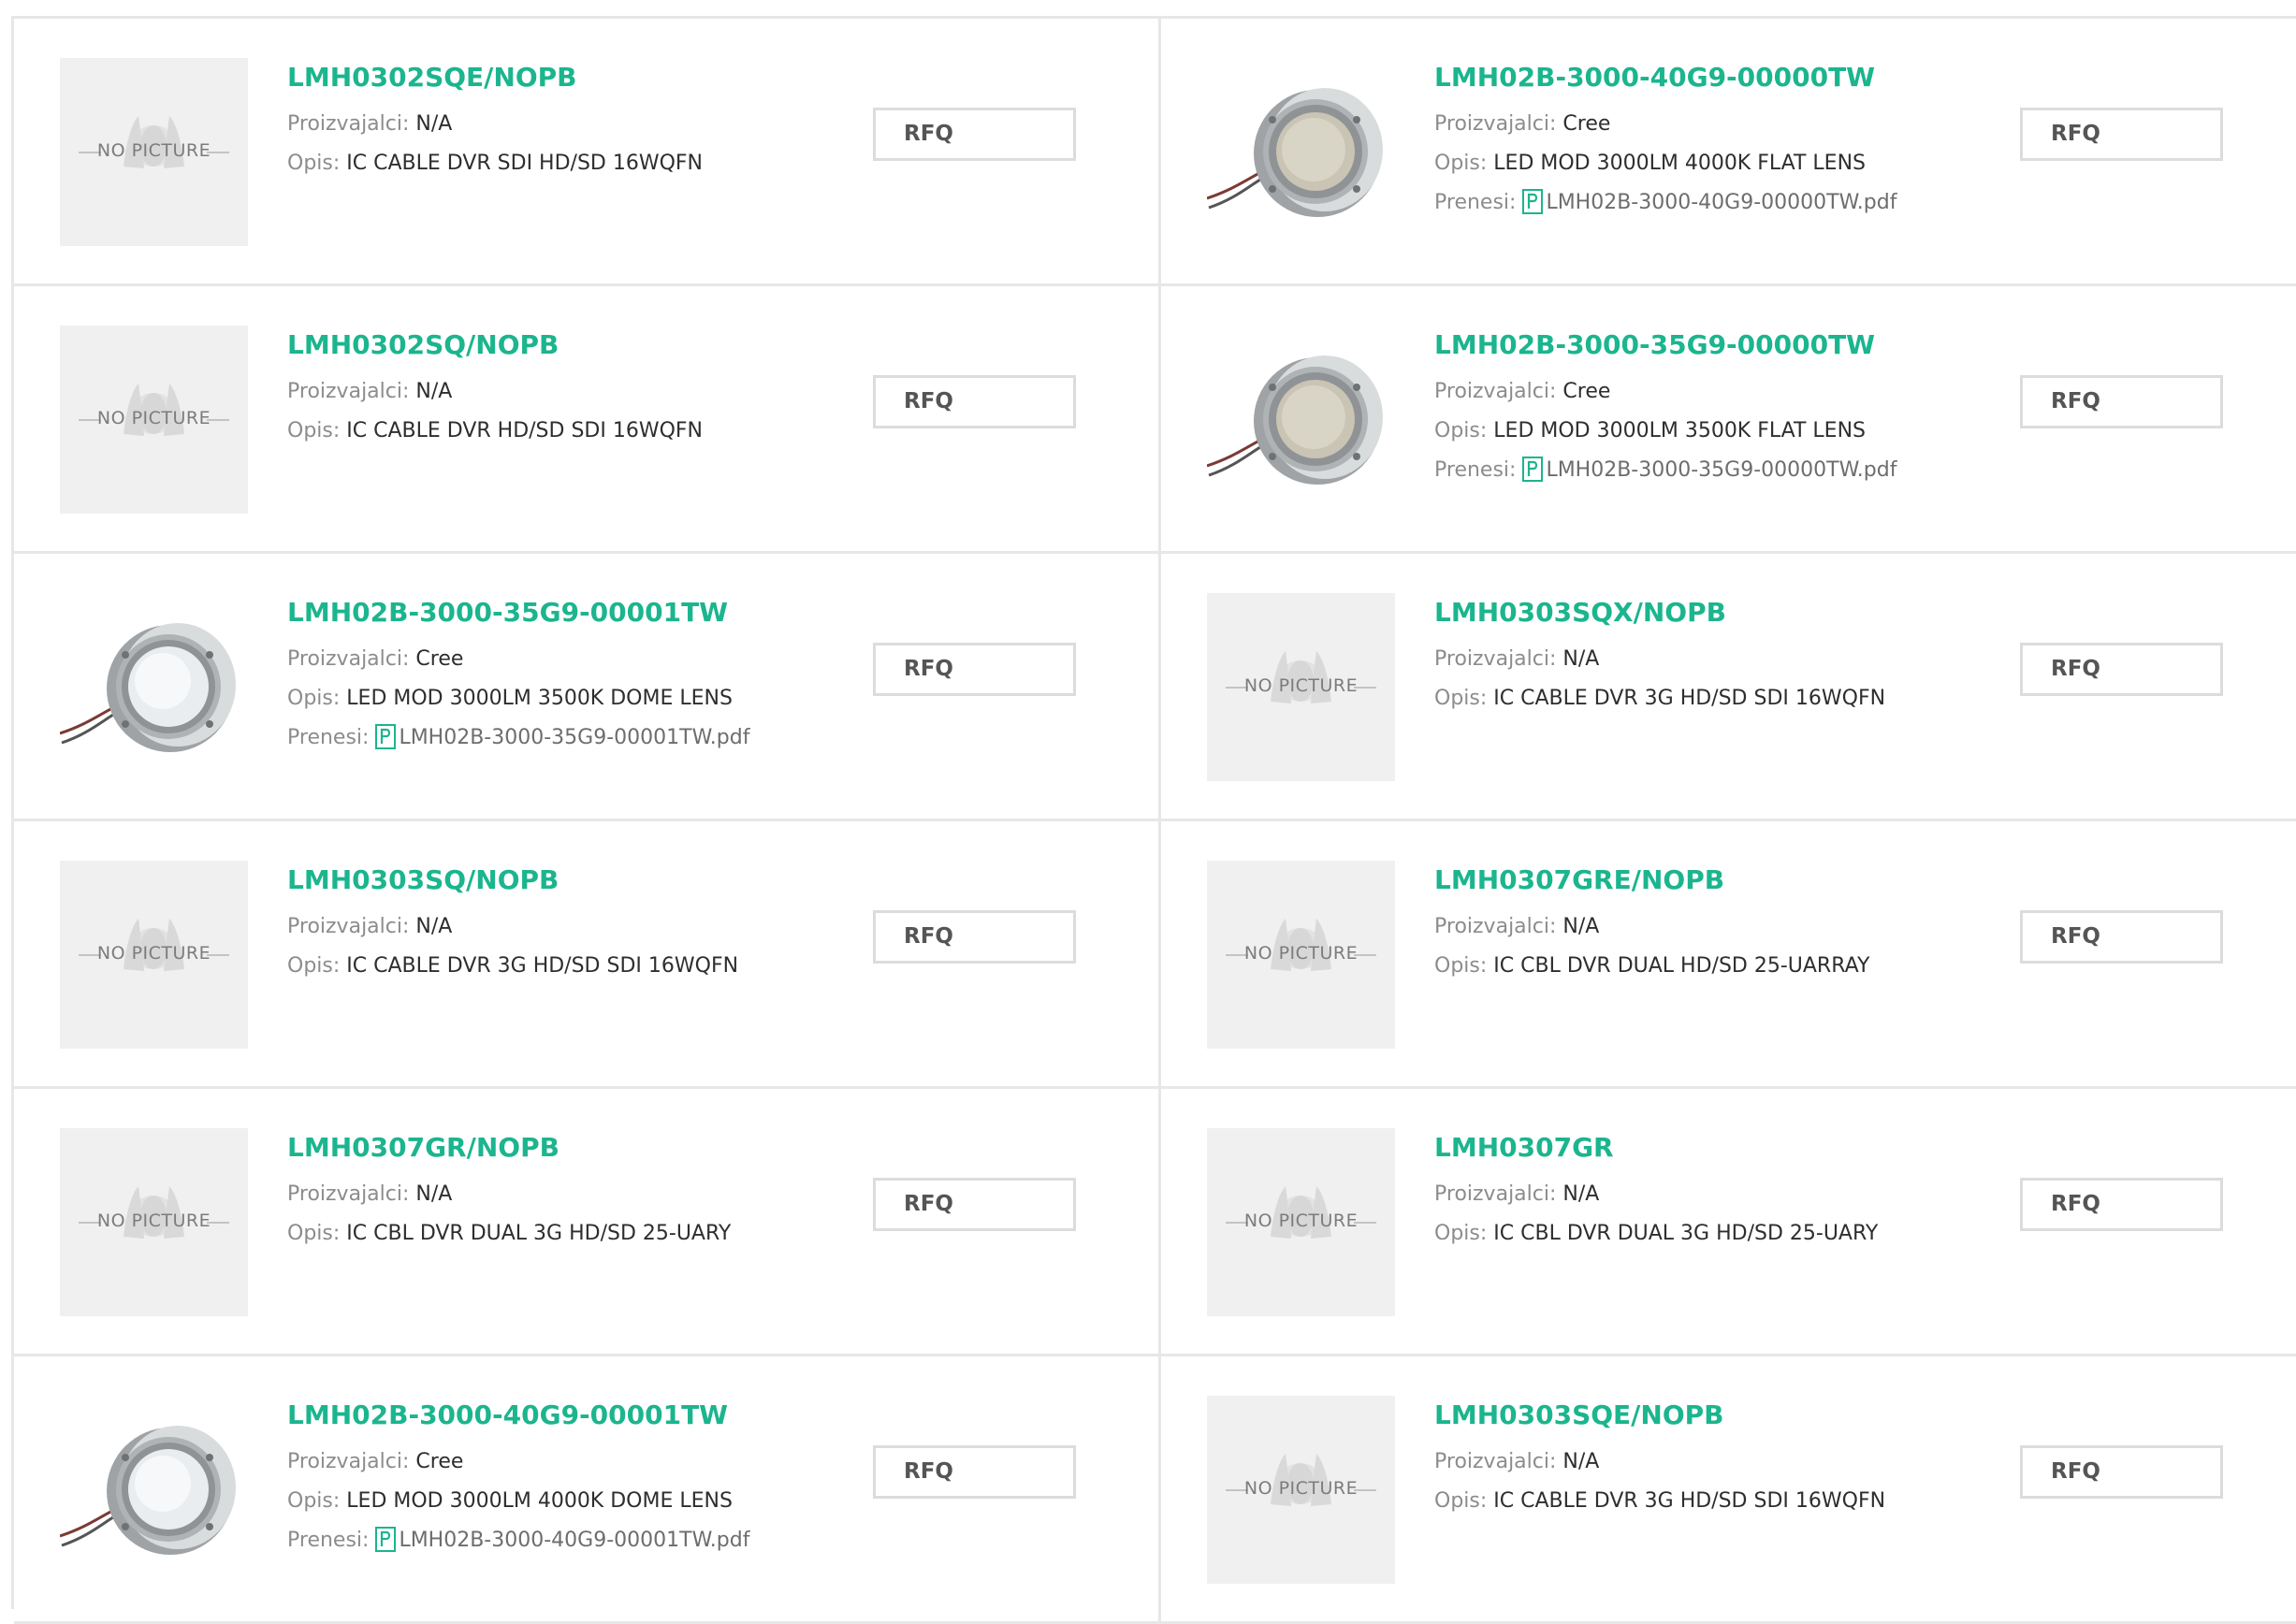 This screenshot has height=1624, width=2296. Describe the element at coordinates (562, 1539) in the screenshot. I see `datasheet-link: LMH02B-3000-40G9-00001TW.pdf` at that location.